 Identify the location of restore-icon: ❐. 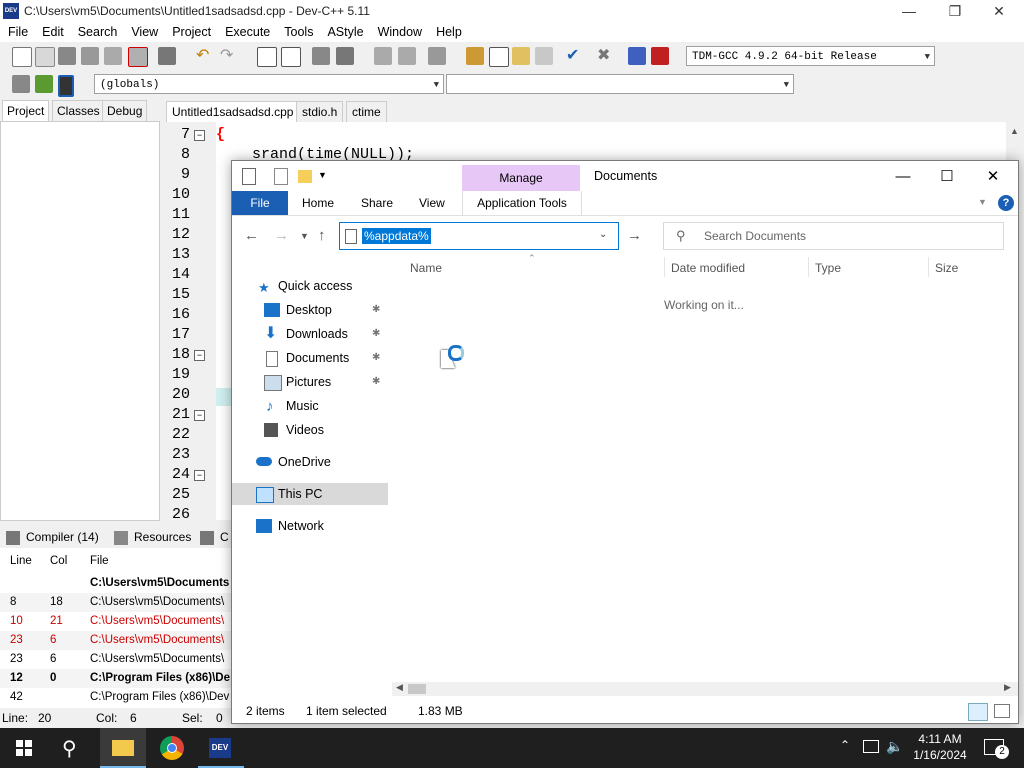
(955, 11).